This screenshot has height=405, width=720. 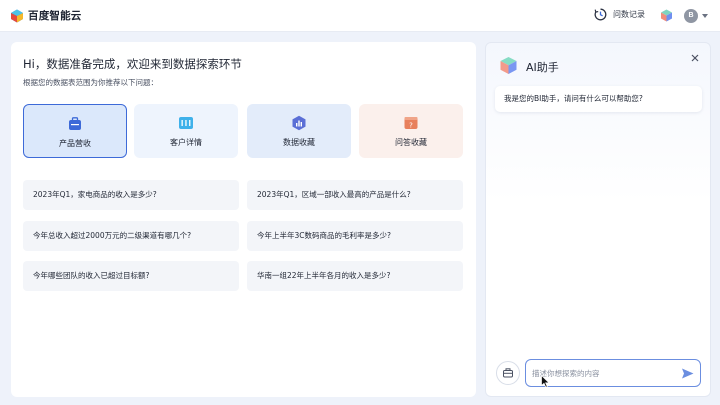 I want to click on chevron-down-icon, so click(x=705, y=16).